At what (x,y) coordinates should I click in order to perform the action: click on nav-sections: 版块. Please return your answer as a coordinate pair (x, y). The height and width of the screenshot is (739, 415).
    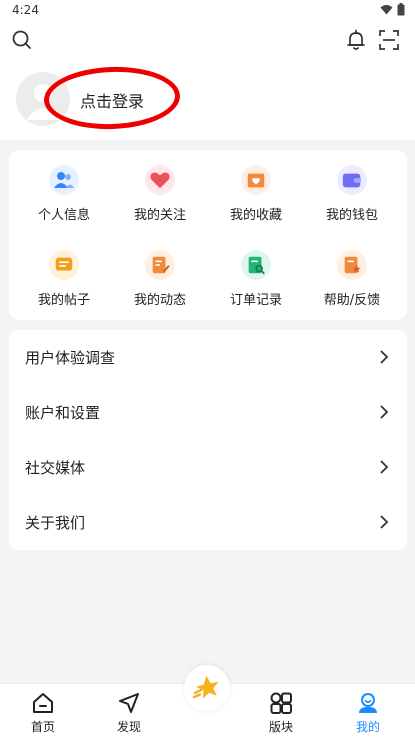
    Looking at the image, I should click on (281, 711).